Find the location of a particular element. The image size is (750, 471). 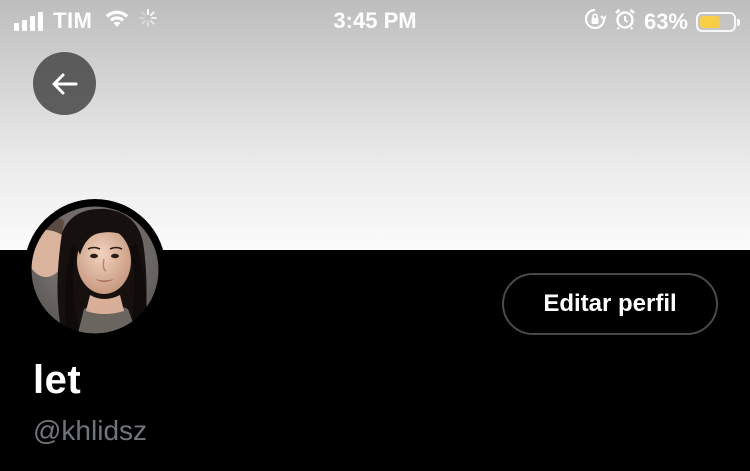

edit-profile-button: Editar perfil is located at coordinates (610, 304).